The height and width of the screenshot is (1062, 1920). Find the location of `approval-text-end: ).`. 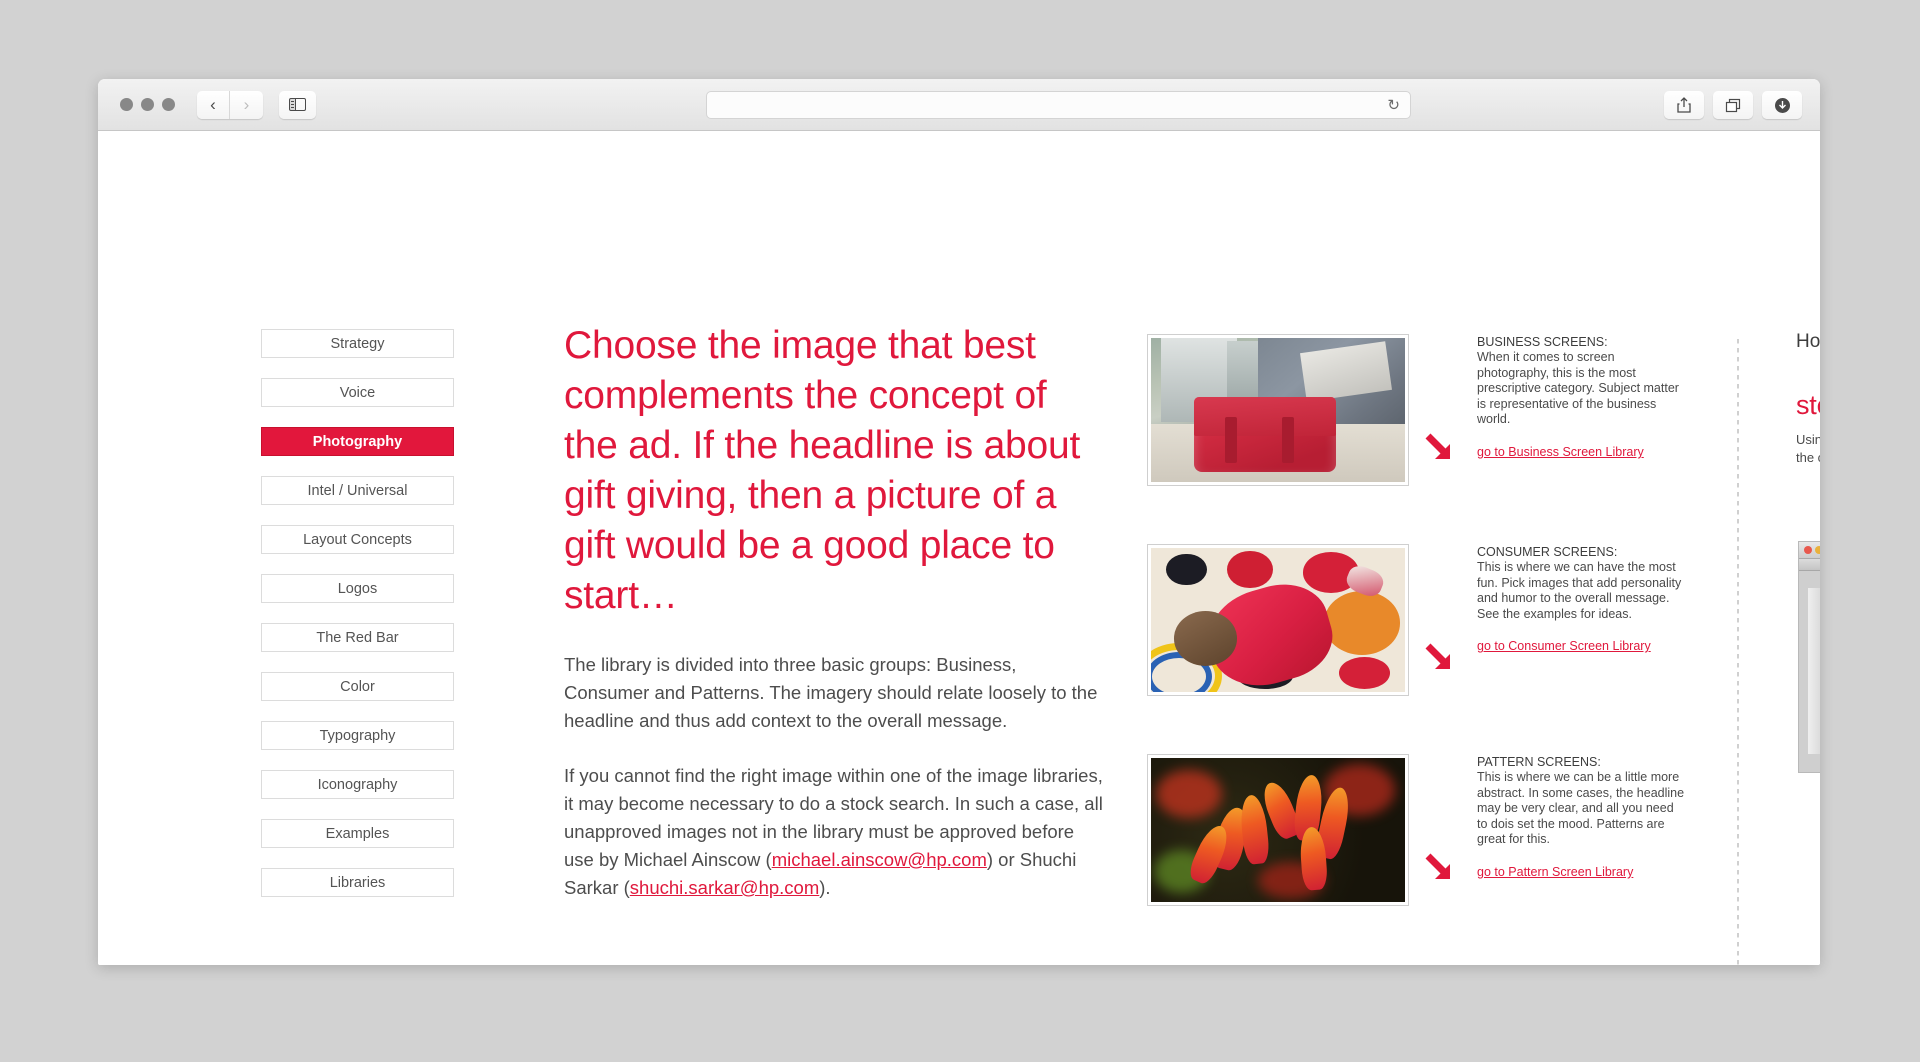

approval-text-end: ). is located at coordinates (825, 887).